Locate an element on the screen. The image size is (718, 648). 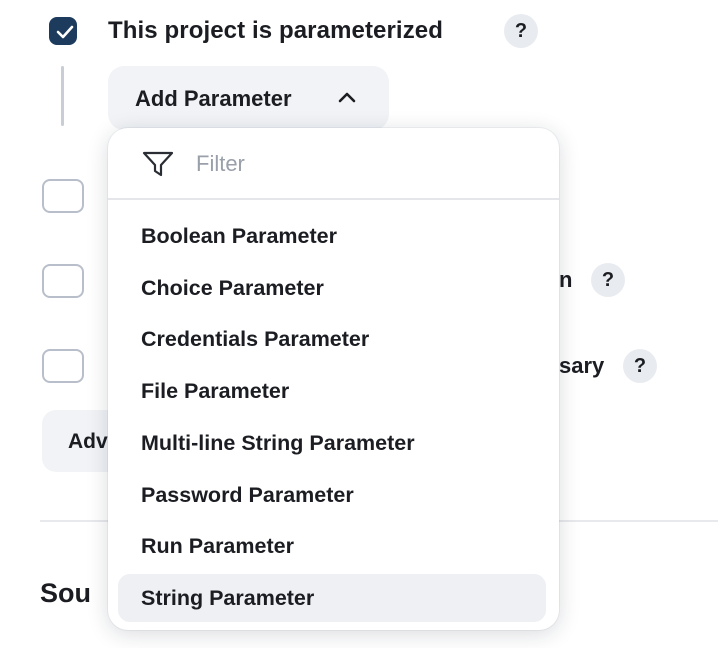
menu-item-label: Run Parameter is located at coordinates (217, 546).